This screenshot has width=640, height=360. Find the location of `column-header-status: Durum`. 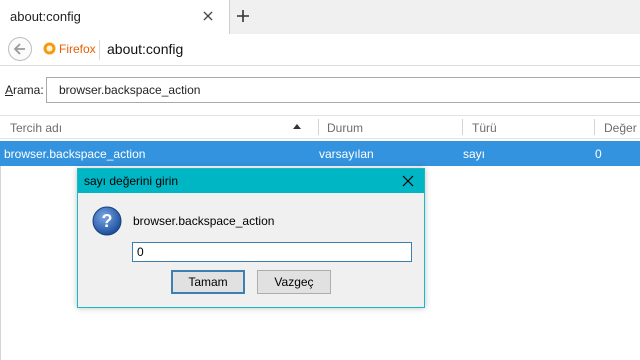

column-header-status: Durum is located at coordinates (345, 128).